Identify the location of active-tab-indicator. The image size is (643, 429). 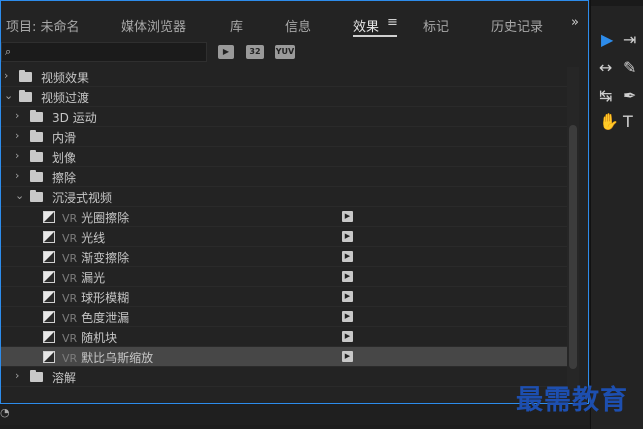
(375, 36).